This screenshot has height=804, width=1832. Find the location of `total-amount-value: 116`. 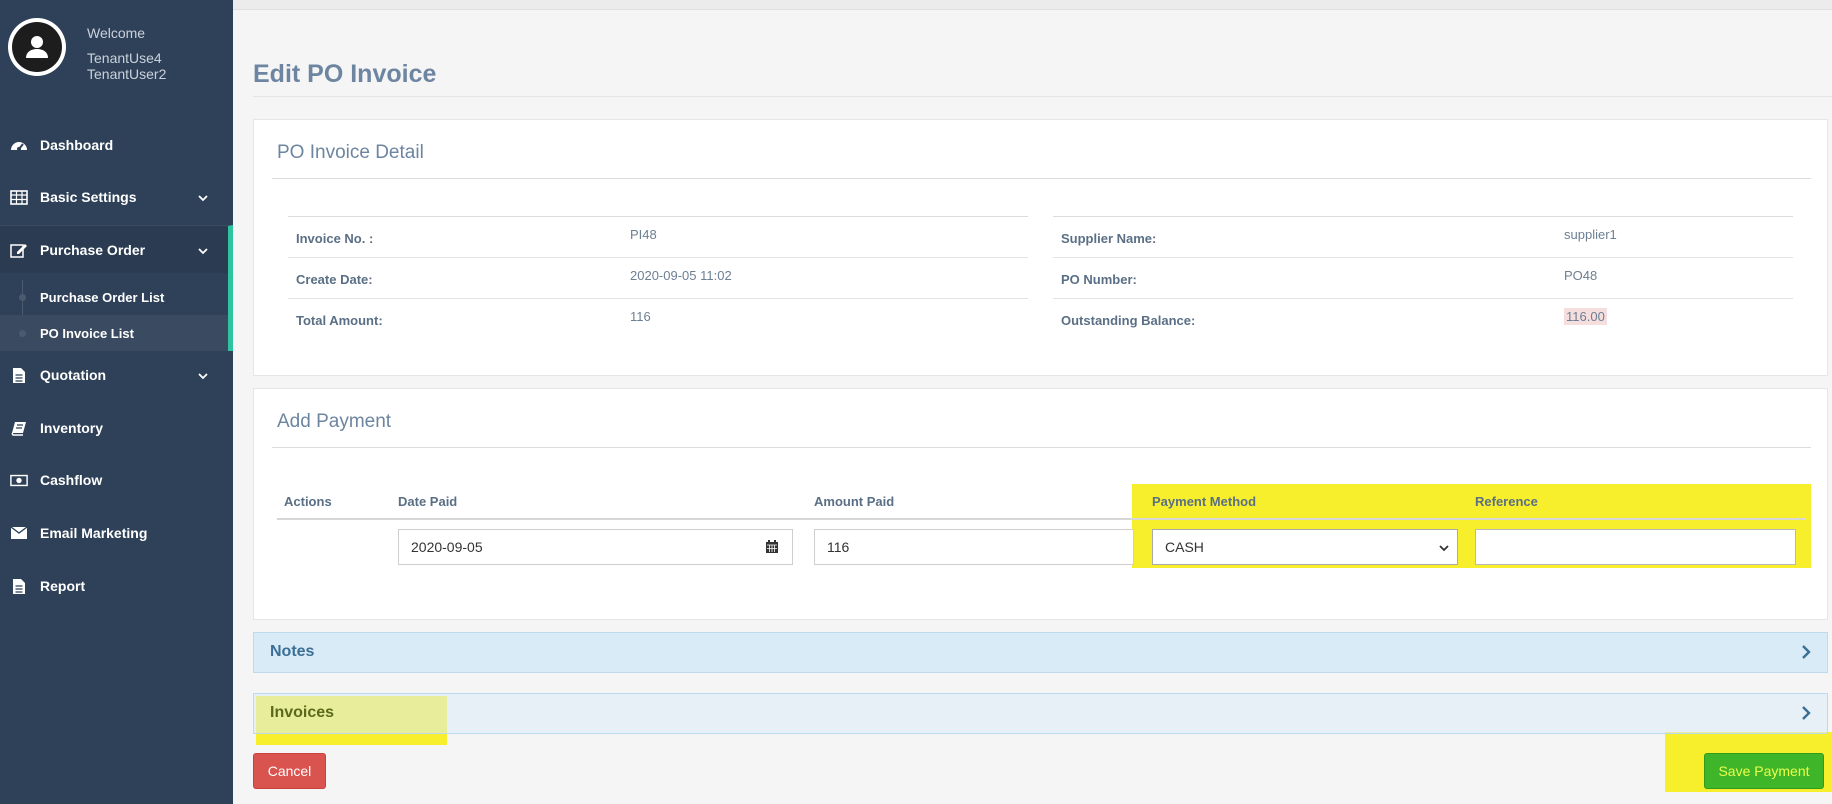

total-amount-value: 116 is located at coordinates (640, 316).